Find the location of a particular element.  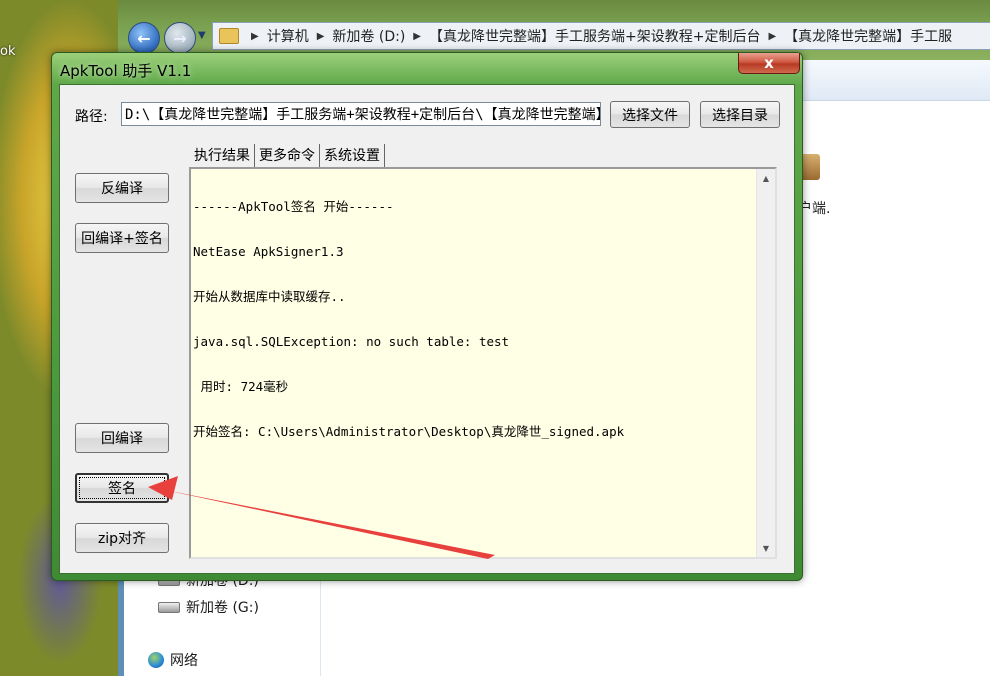

scroll-down-icon: ▼ is located at coordinates (766, 548).